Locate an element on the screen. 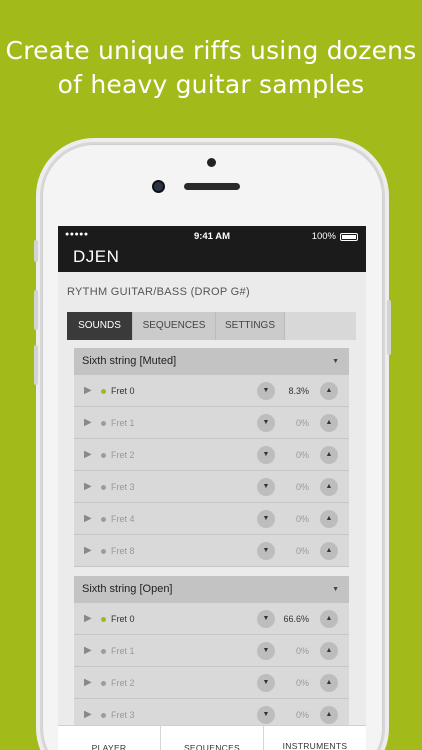  fret-label: Fret 4 is located at coordinates (123, 519).